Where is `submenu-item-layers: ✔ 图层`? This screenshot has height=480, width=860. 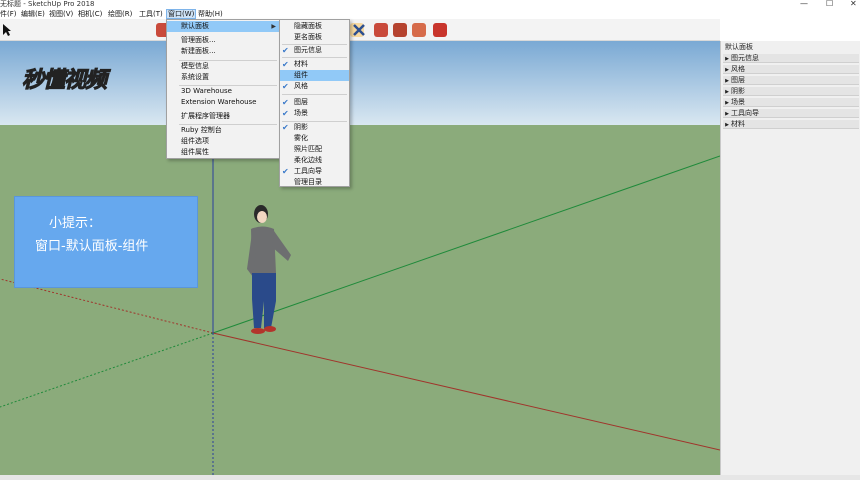
submenu-item-layers: ✔ 图层 is located at coordinates (314, 102).